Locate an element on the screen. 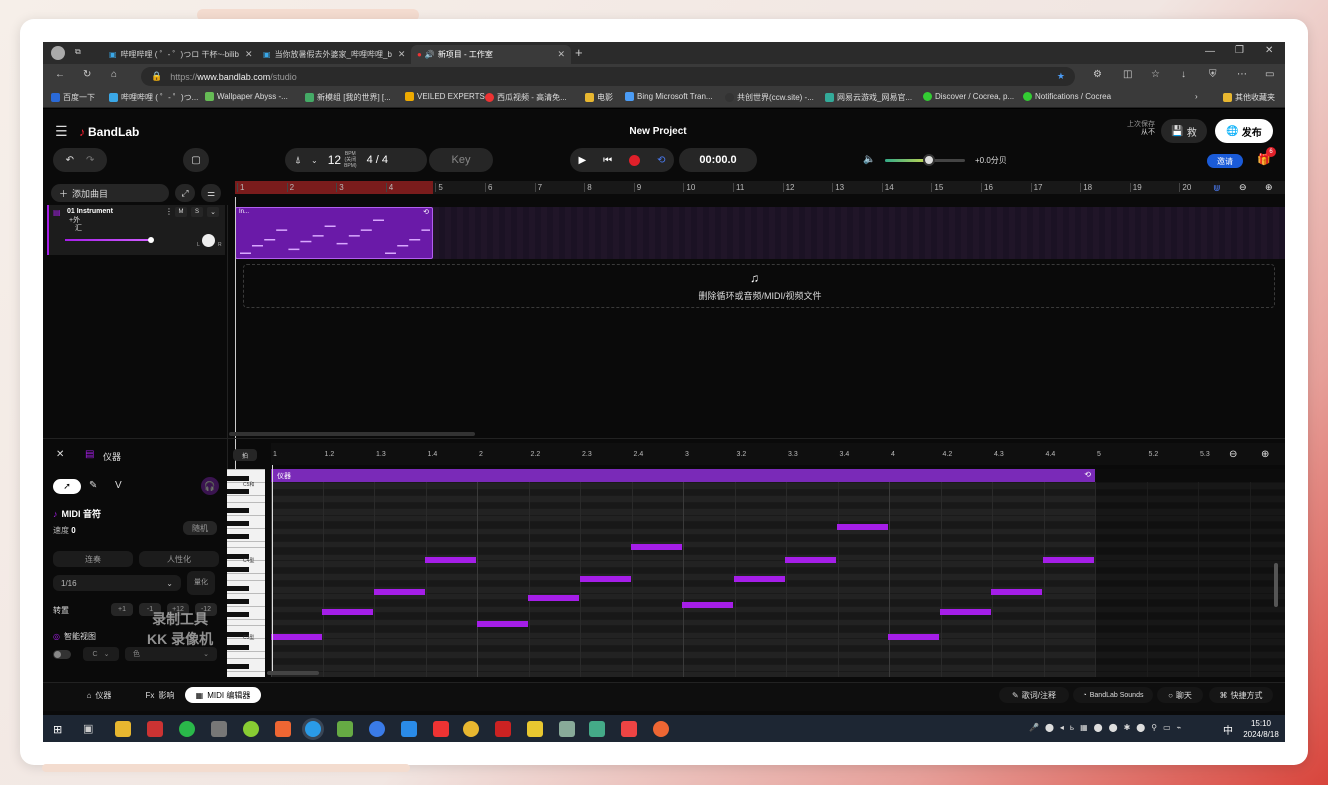 Image resolution: width=1328 pixels, height=785 pixels. solo-button: S is located at coordinates (197, 212).